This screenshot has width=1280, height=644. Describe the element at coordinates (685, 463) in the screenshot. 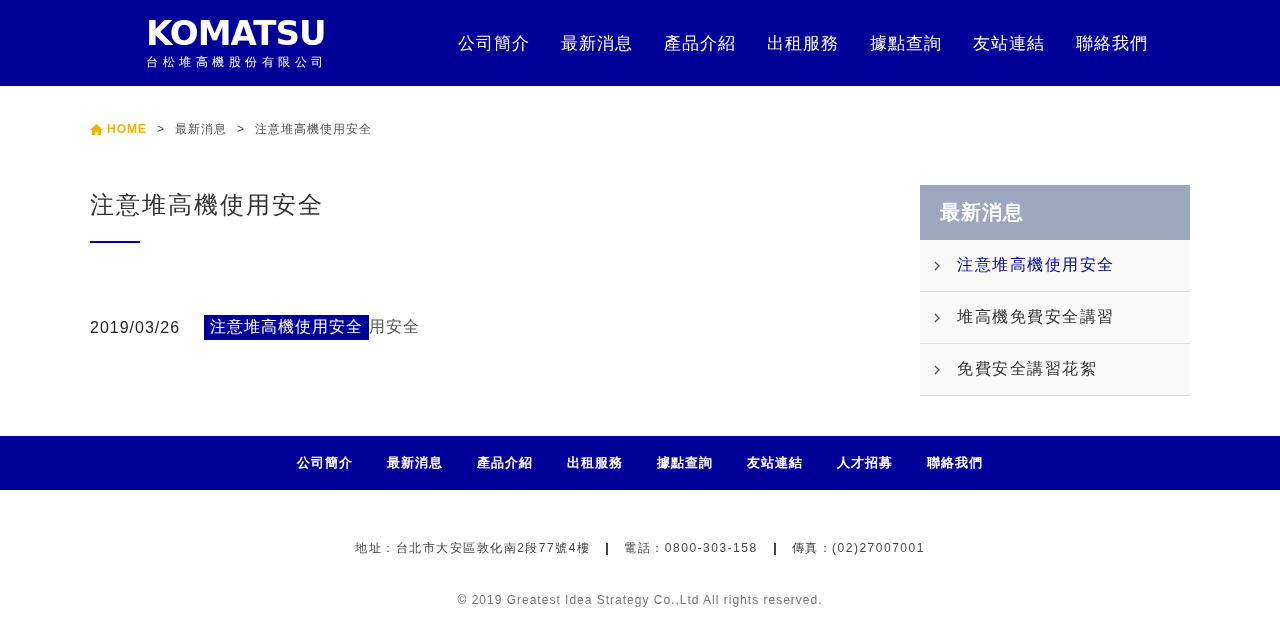

I see `footer-nav-link: 據點查詢` at that location.